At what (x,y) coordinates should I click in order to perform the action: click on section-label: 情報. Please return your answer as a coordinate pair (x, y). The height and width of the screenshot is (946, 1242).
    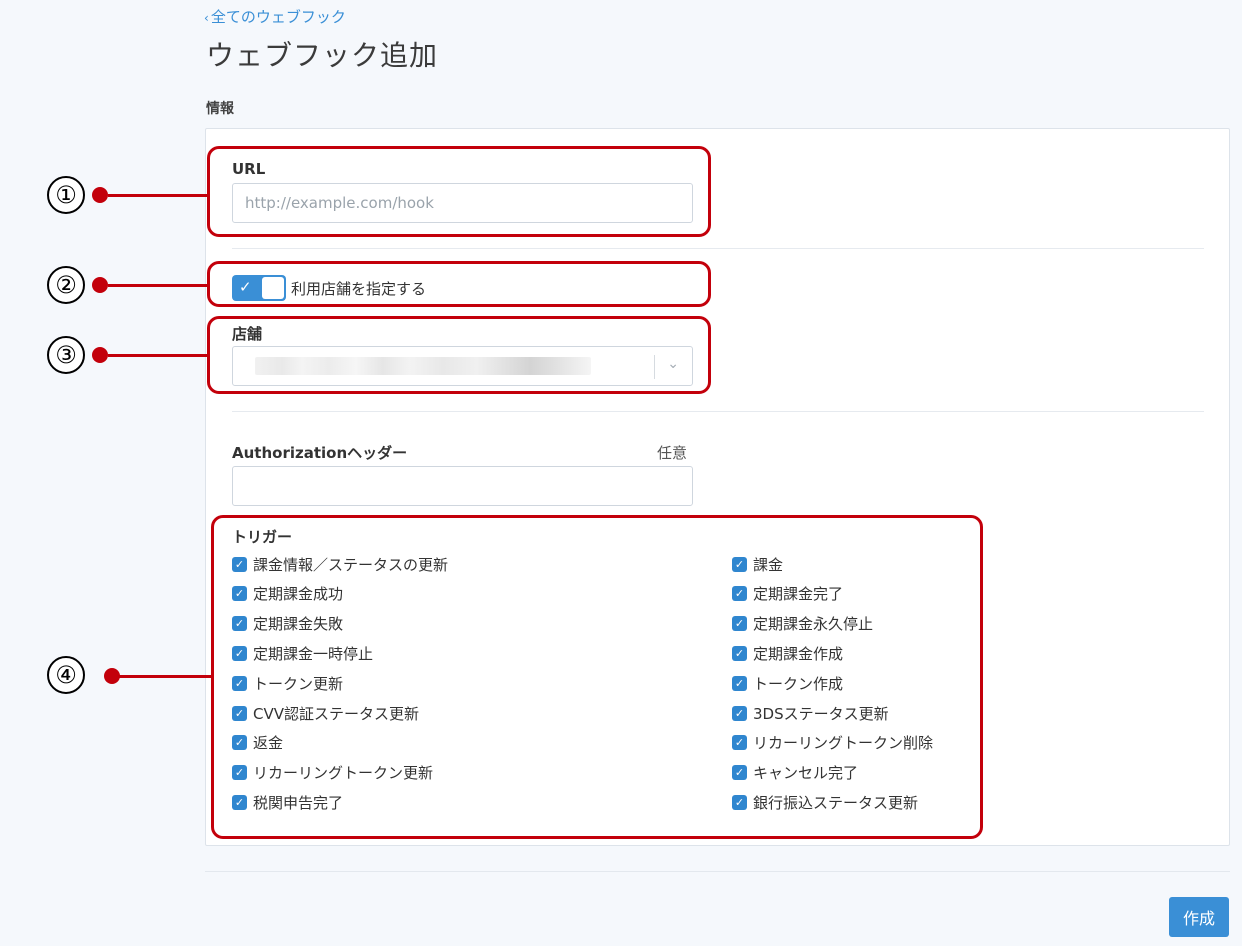
    Looking at the image, I should click on (220, 109).